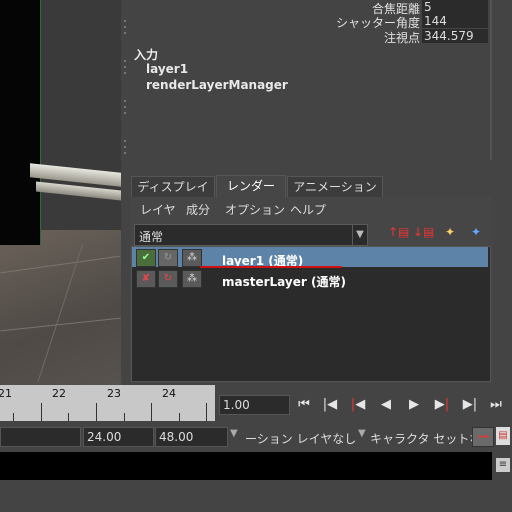  I want to click on attribute-scrollbar, so click(491, 80).